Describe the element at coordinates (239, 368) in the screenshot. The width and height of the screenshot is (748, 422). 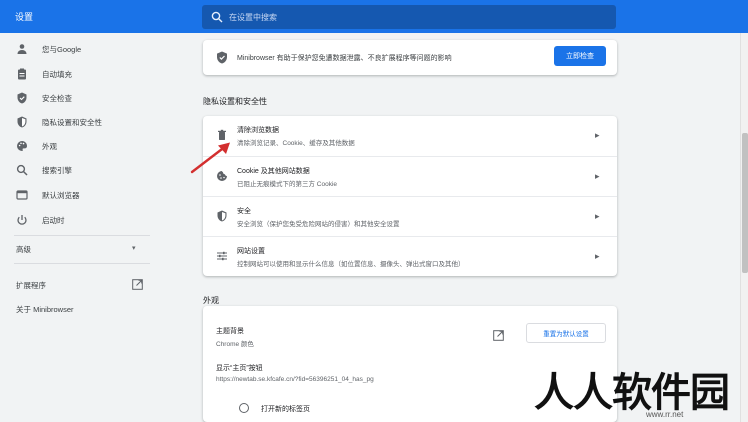
I see `home-button-title: 显示“主页”按钮` at that location.